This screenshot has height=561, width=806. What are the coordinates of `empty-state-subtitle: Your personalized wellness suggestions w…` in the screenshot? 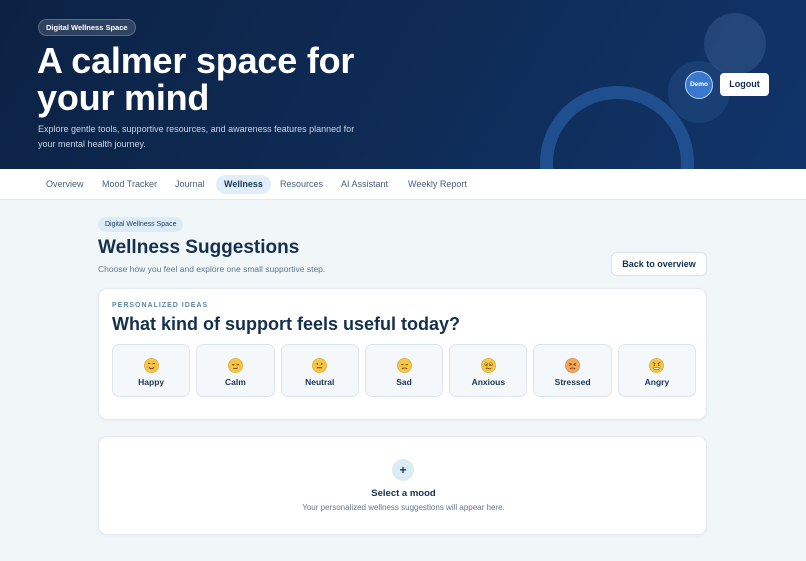 It's located at (403, 507).